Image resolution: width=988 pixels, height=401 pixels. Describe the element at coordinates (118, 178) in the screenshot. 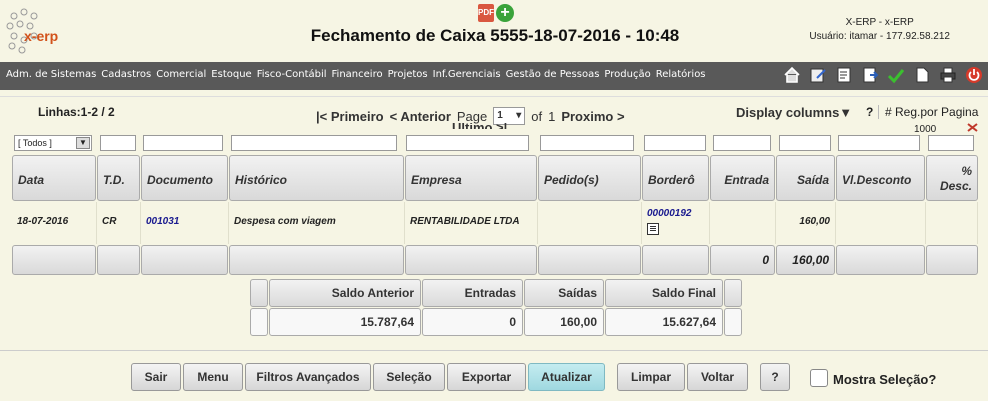

I see `col-header-td: T.D.` at that location.